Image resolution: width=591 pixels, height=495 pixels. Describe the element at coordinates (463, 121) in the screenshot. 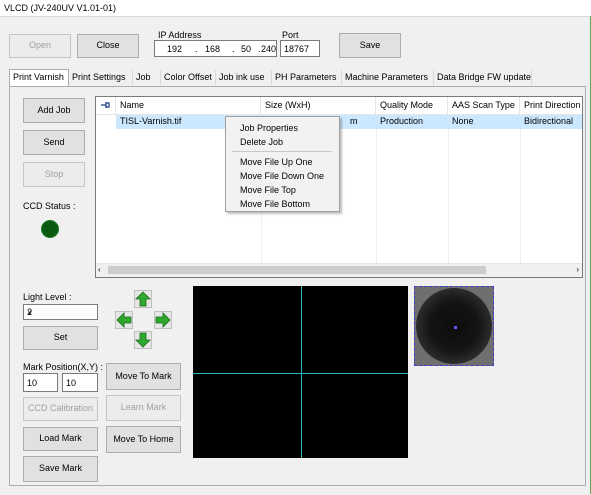

I see `job-aas-cell: None` at that location.